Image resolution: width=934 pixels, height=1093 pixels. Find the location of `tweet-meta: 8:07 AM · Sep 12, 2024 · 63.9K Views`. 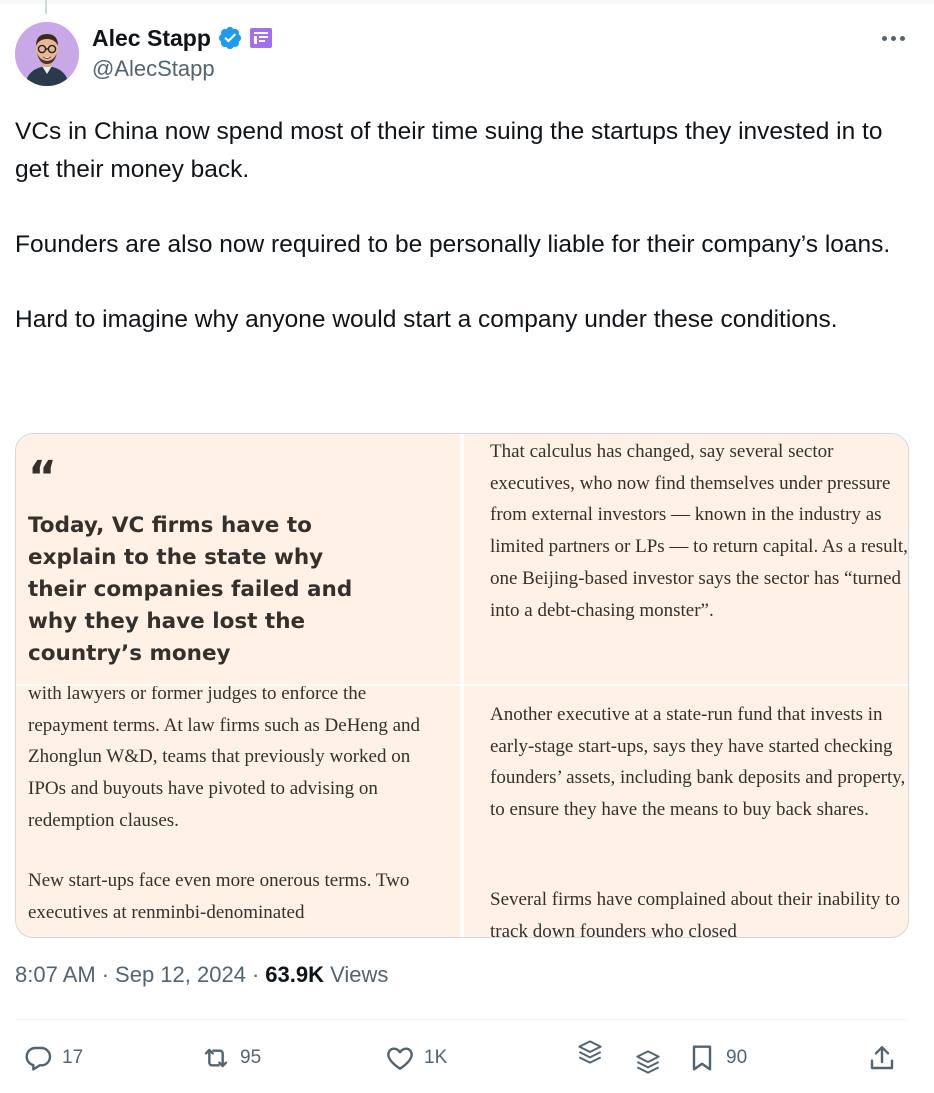

tweet-meta: 8:07 AM · Sep 12, 2024 · 63.9K Views is located at coordinates (201, 975).